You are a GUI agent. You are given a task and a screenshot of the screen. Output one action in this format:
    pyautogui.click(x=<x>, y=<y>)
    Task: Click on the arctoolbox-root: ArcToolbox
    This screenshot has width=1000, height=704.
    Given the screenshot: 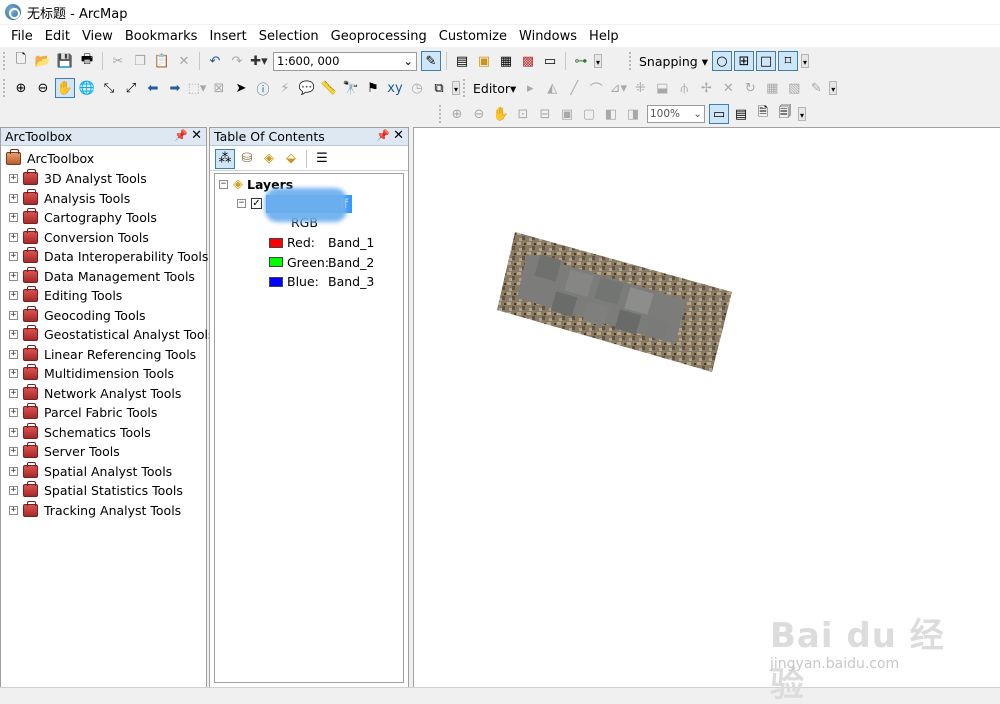 What is the action you would take?
    pyautogui.click(x=50, y=159)
    